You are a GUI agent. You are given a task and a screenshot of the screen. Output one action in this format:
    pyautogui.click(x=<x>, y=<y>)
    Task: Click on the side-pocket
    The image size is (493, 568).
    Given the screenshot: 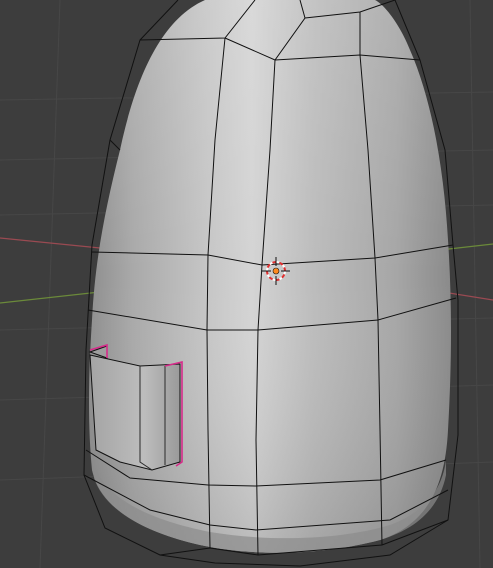 What is the action you would take?
    pyautogui.click(x=135, y=412)
    